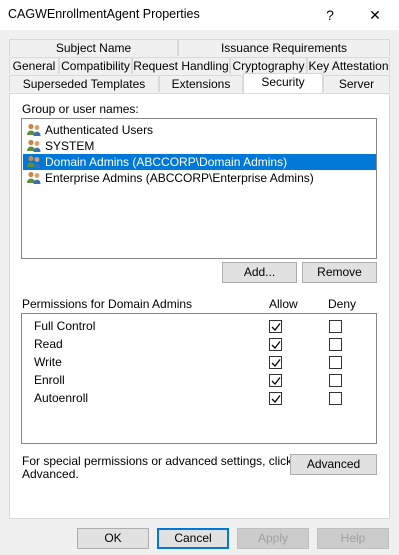 This screenshot has height=555, width=399. I want to click on allow-header: Allow, so click(283, 304).